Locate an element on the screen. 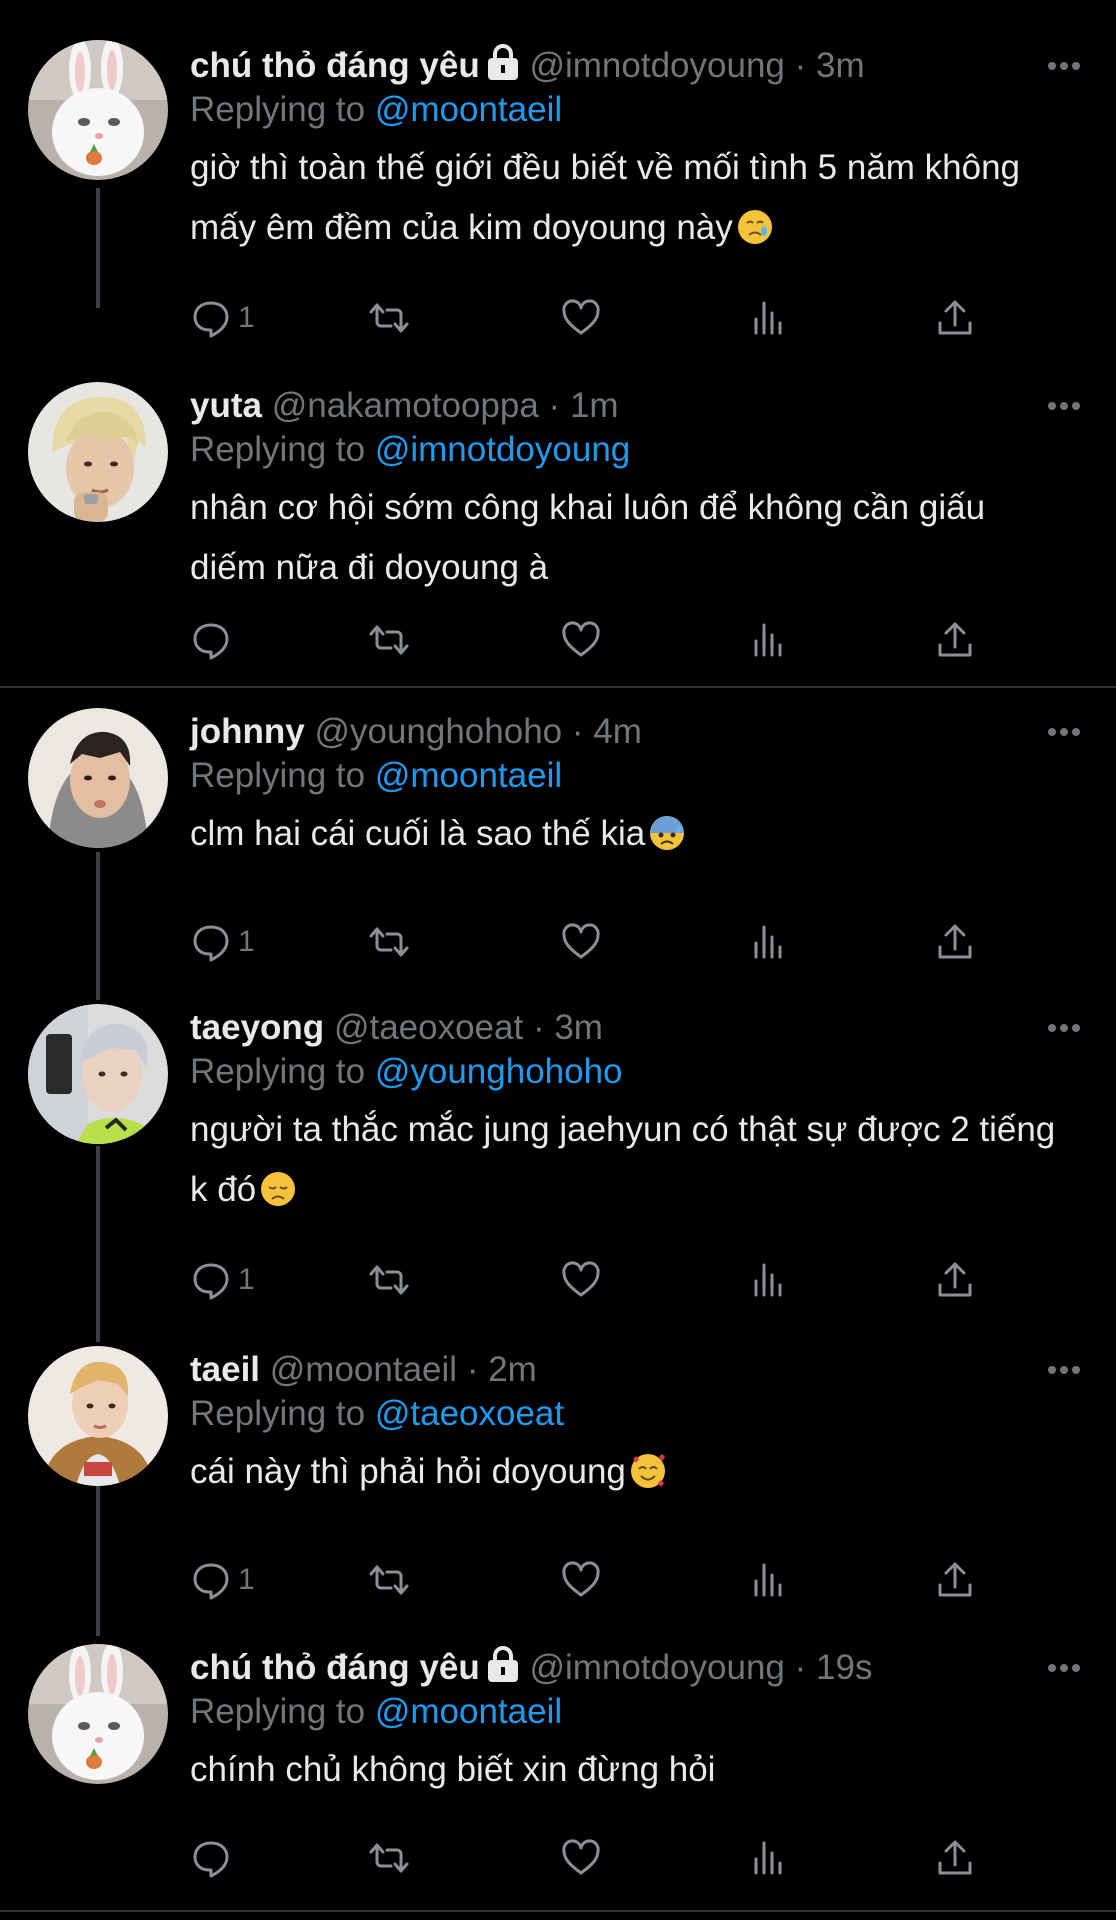 The image size is (1116, 1920). smiling-face-with-hearts-icon is located at coordinates (647, 1471).